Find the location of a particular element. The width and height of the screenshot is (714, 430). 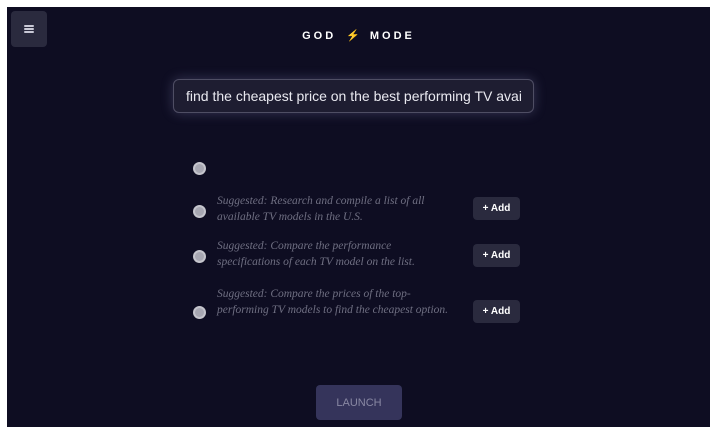

suggestion-1-radio is located at coordinates (199, 211).